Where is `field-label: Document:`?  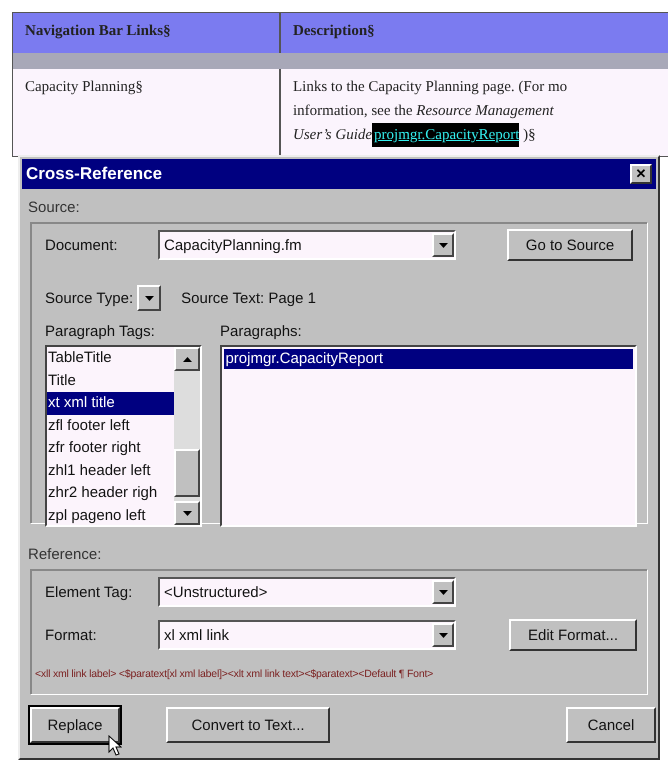 field-label: Document: is located at coordinates (82, 245).